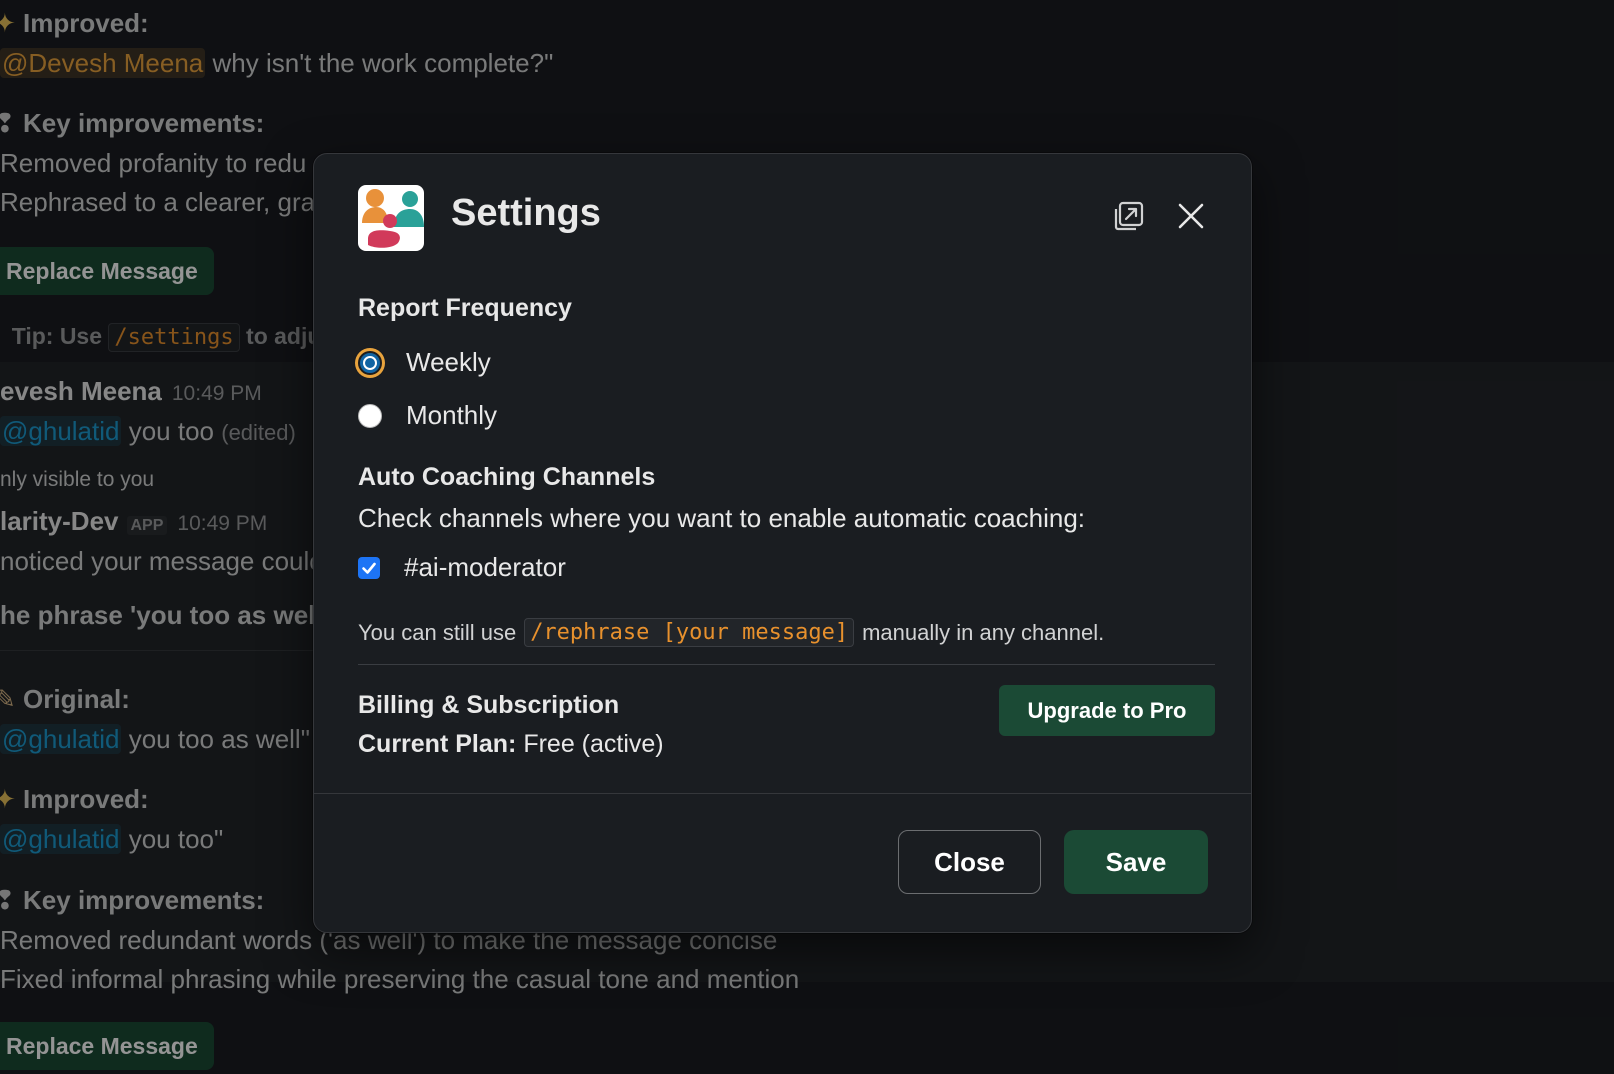 The image size is (1614, 1074). I want to click on app-logo-icon, so click(391, 218).